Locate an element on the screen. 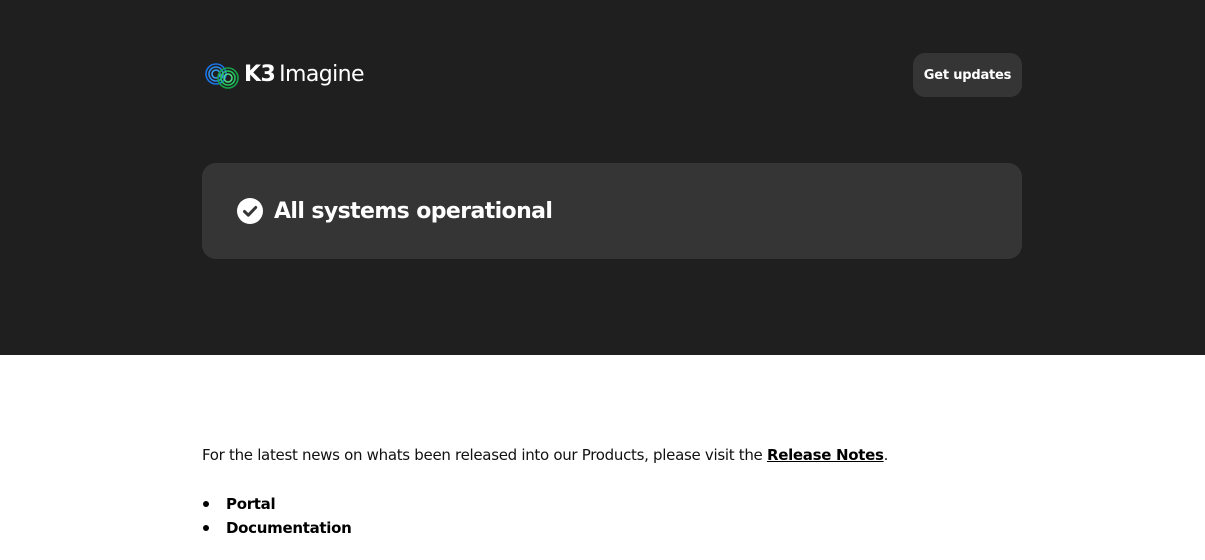 The image size is (1205, 560). k3-logo-icon is located at coordinates (222, 76).